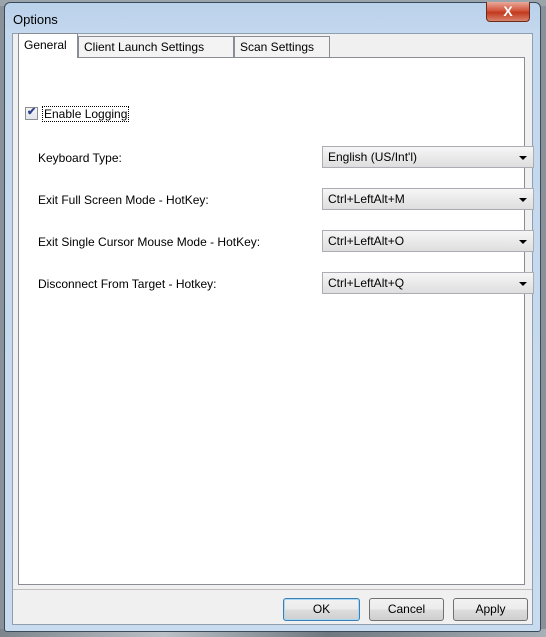 Image resolution: width=546 pixels, height=637 pixels. Describe the element at coordinates (372, 157) in the screenshot. I see `keyboard-type-value: English (US/Int'l)` at that location.